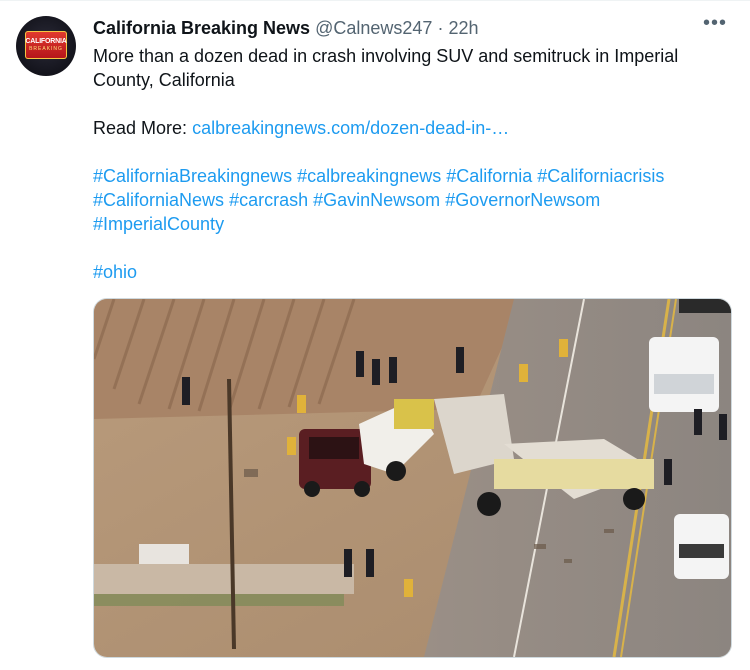 The height and width of the screenshot is (670, 750). I want to click on author-name: California Breaking News, so click(201, 28).